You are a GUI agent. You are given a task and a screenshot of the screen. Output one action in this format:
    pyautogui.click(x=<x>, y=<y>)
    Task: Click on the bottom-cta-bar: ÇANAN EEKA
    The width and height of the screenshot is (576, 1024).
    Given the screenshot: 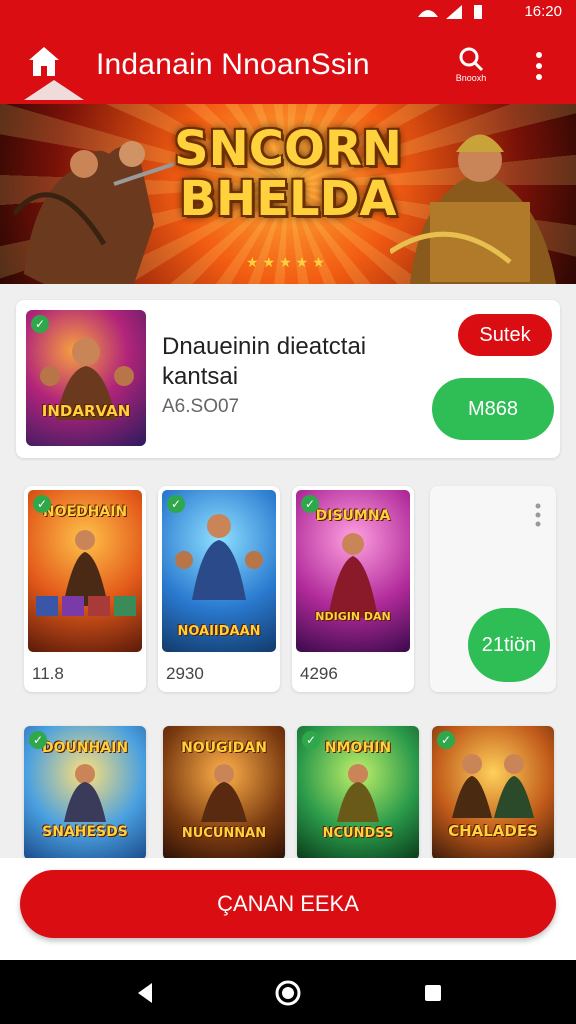 What is the action you would take?
    pyautogui.click(x=288, y=909)
    